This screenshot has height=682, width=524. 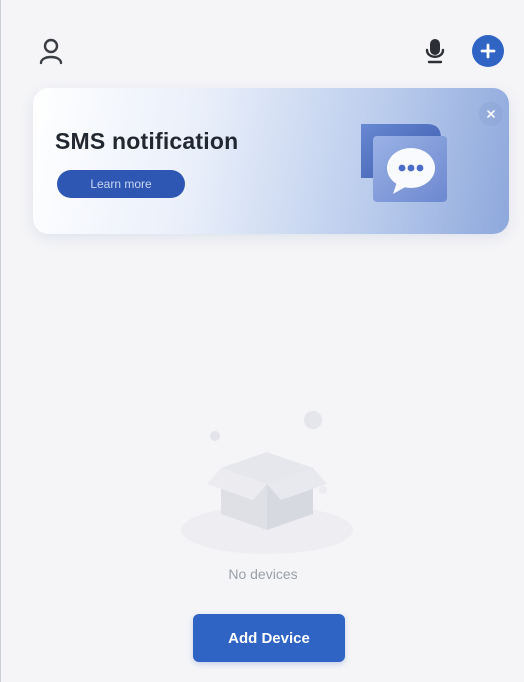 I want to click on add-device-button: Add Device, so click(x=269, y=638).